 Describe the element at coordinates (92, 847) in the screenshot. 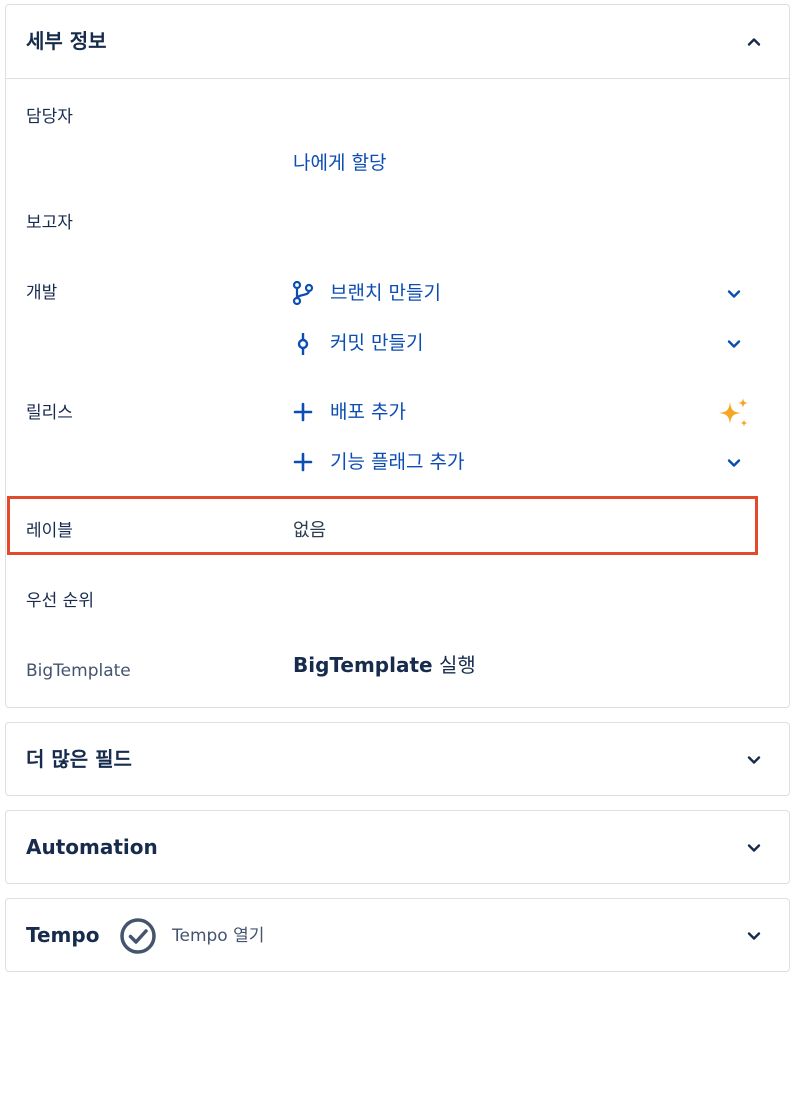

I see `automation-title: Automation` at that location.